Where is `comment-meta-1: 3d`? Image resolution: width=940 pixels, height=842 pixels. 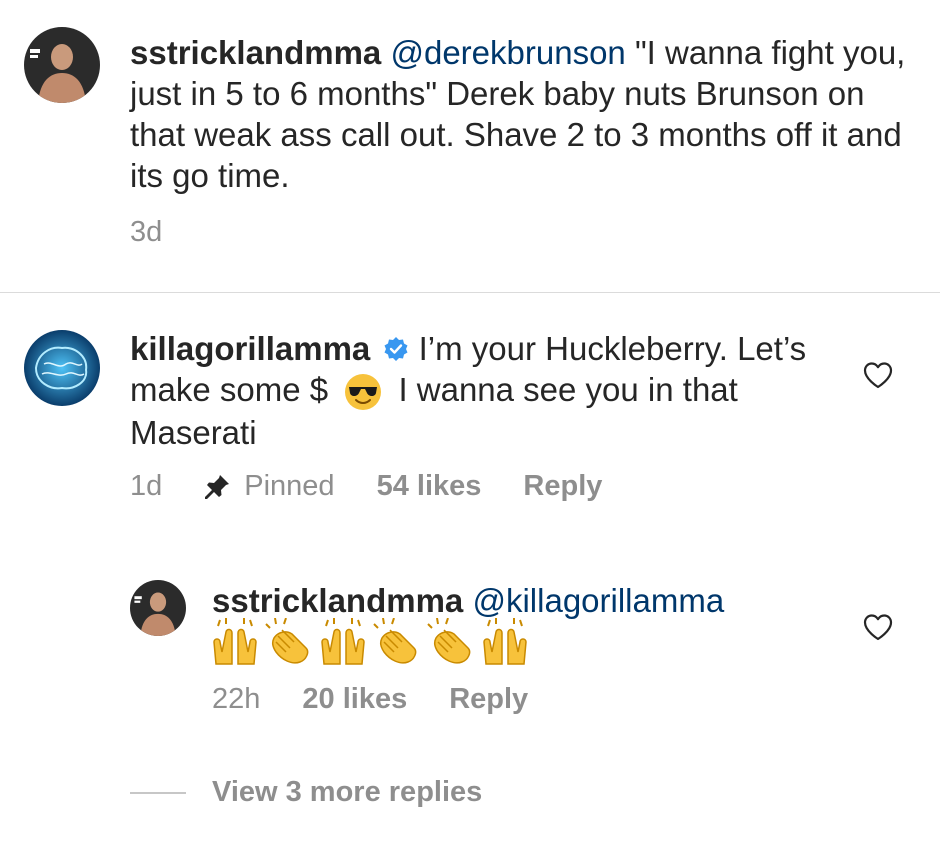 comment-meta-1: 3d is located at coordinates (146, 232).